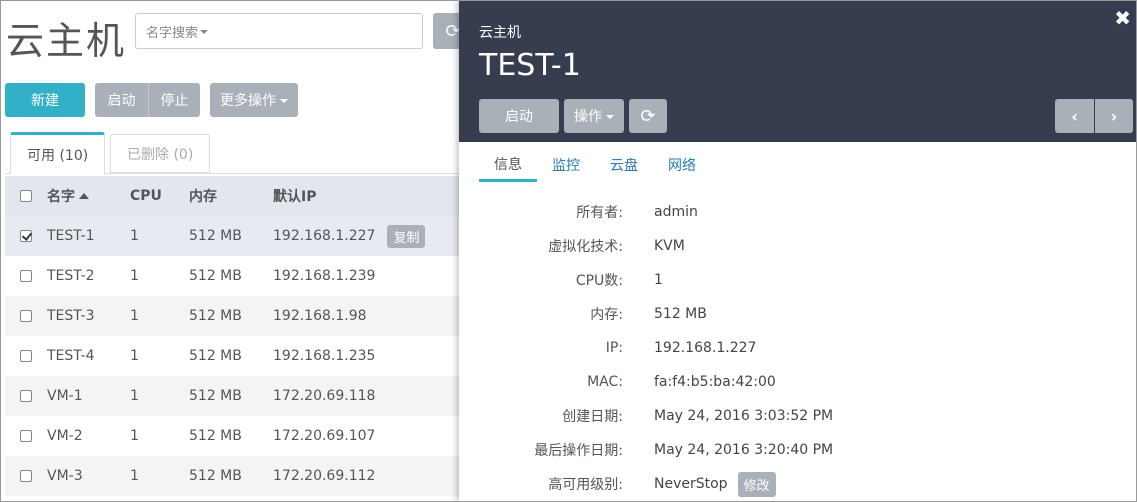 The width and height of the screenshot is (1137, 502). I want to click on copy-ip-button: 复制, so click(406, 236).